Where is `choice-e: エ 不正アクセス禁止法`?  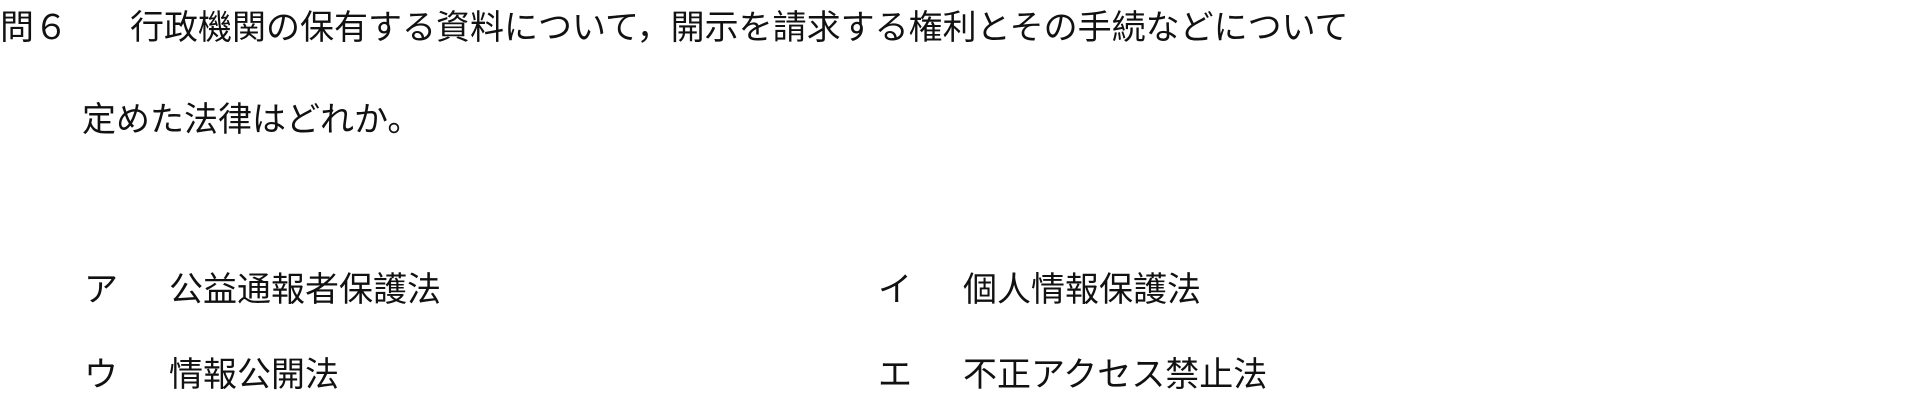 choice-e: エ 不正アクセス禁止法 is located at coordinates (1072, 375).